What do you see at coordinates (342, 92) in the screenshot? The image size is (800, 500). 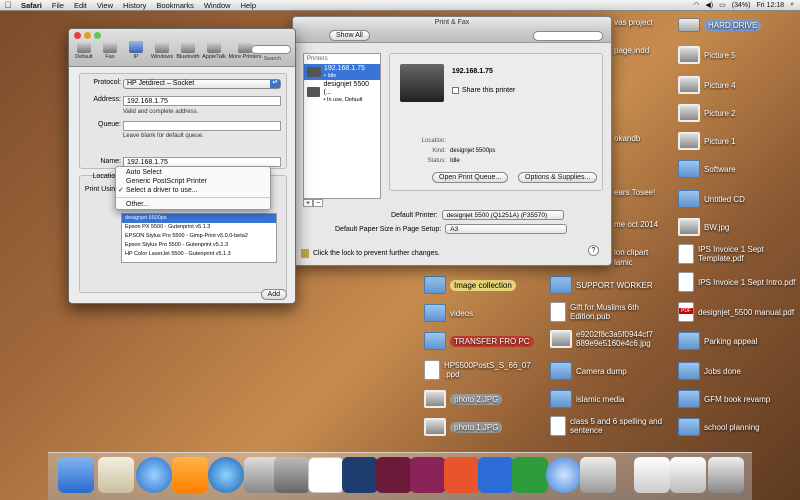 I see `printer-list-item: designjet 5500 (... • In use, Default` at bounding box center [342, 92].